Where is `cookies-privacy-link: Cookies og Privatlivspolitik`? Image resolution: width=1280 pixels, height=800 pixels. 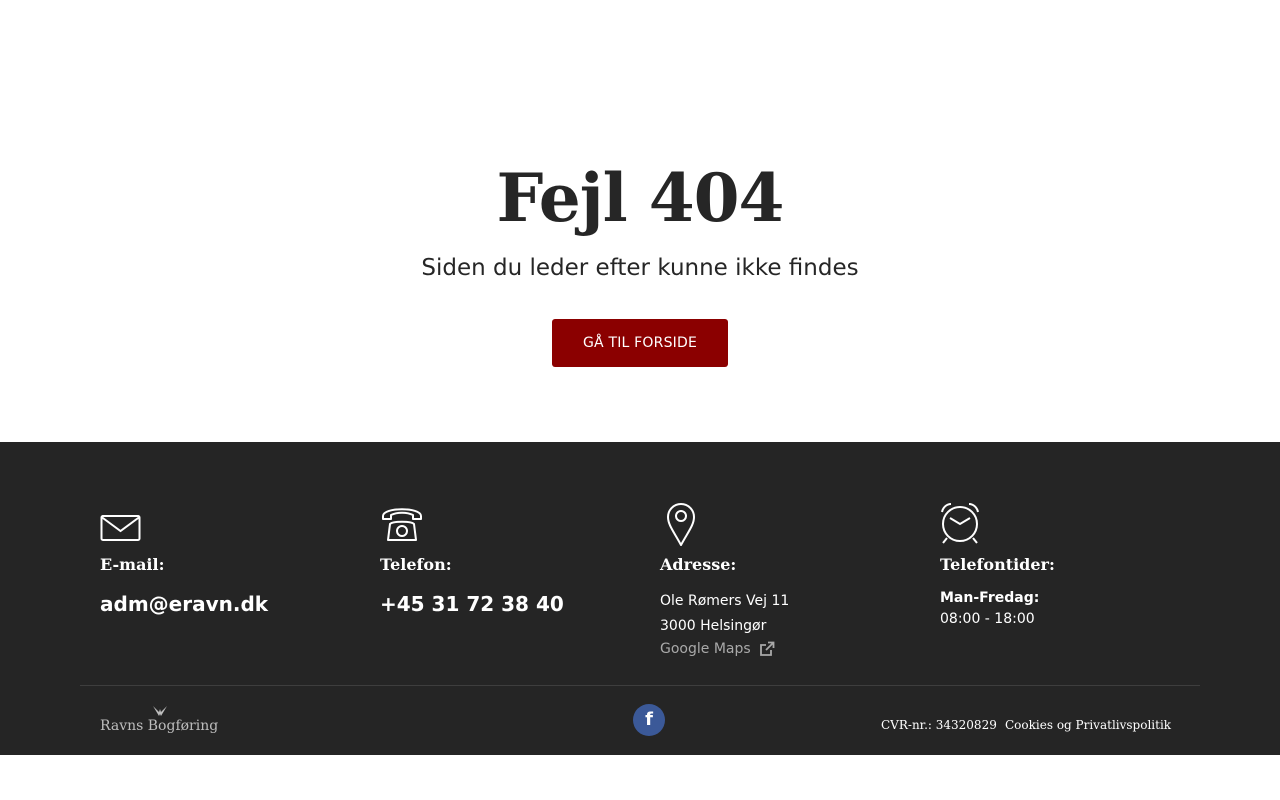
cookies-privacy-link: Cookies og Privatlivspolitik is located at coordinates (1088, 725).